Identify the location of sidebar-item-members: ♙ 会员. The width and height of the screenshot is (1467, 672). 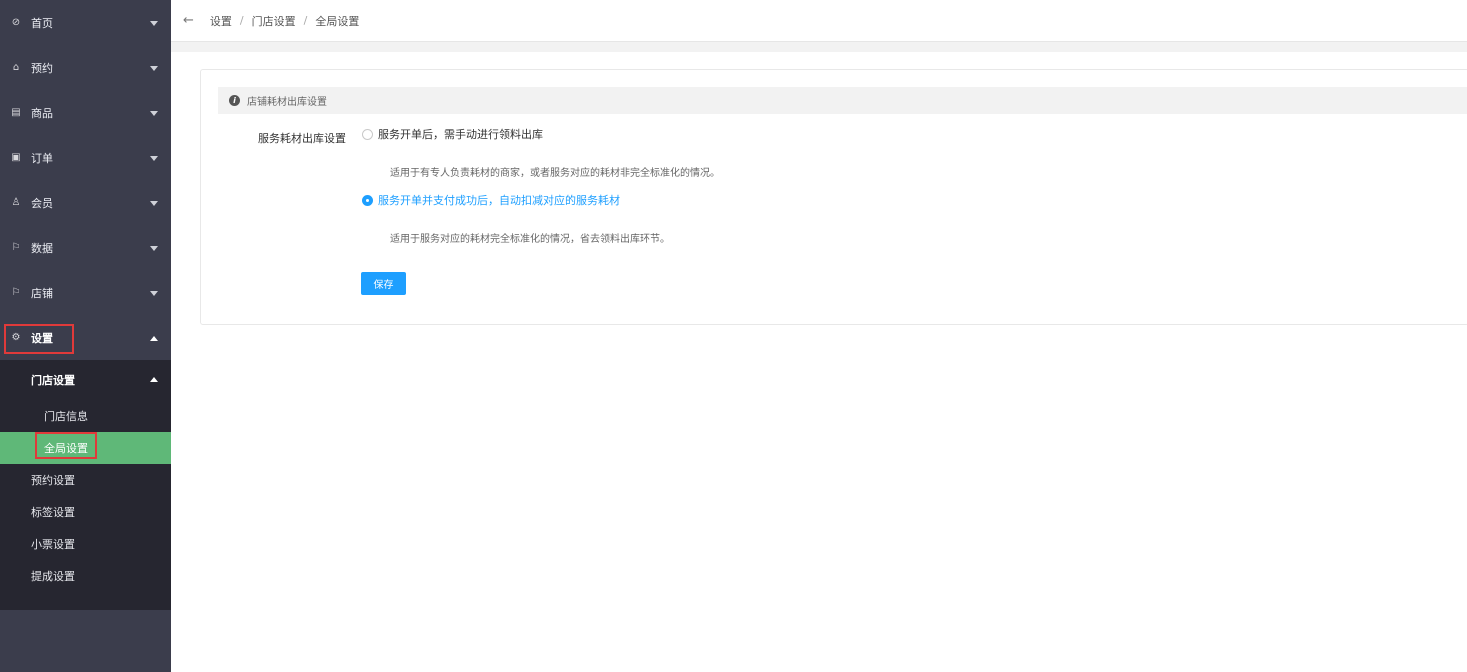
(85, 202).